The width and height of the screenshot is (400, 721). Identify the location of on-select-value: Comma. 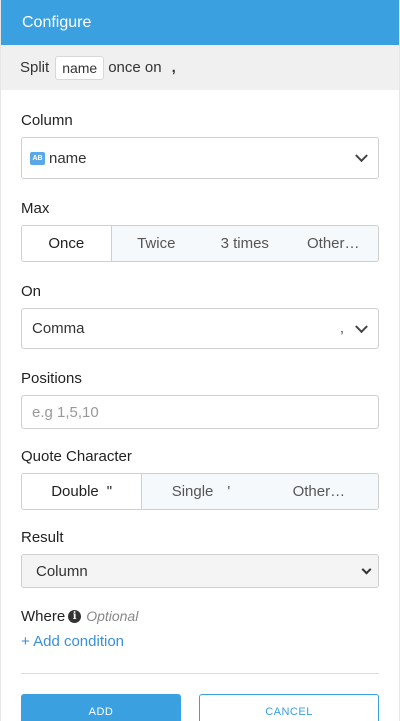
(58, 328).